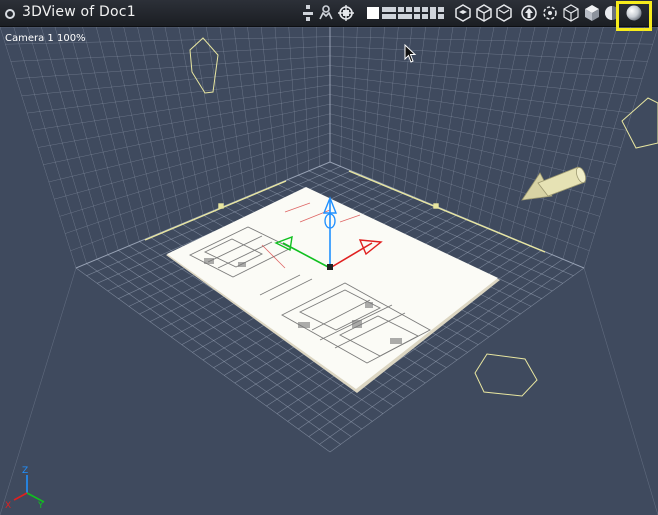 Image resolution: width=658 pixels, height=515 pixels. Describe the element at coordinates (45, 38) in the screenshot. I see `camera-zoom-label: Camera 1 100%` at that location.